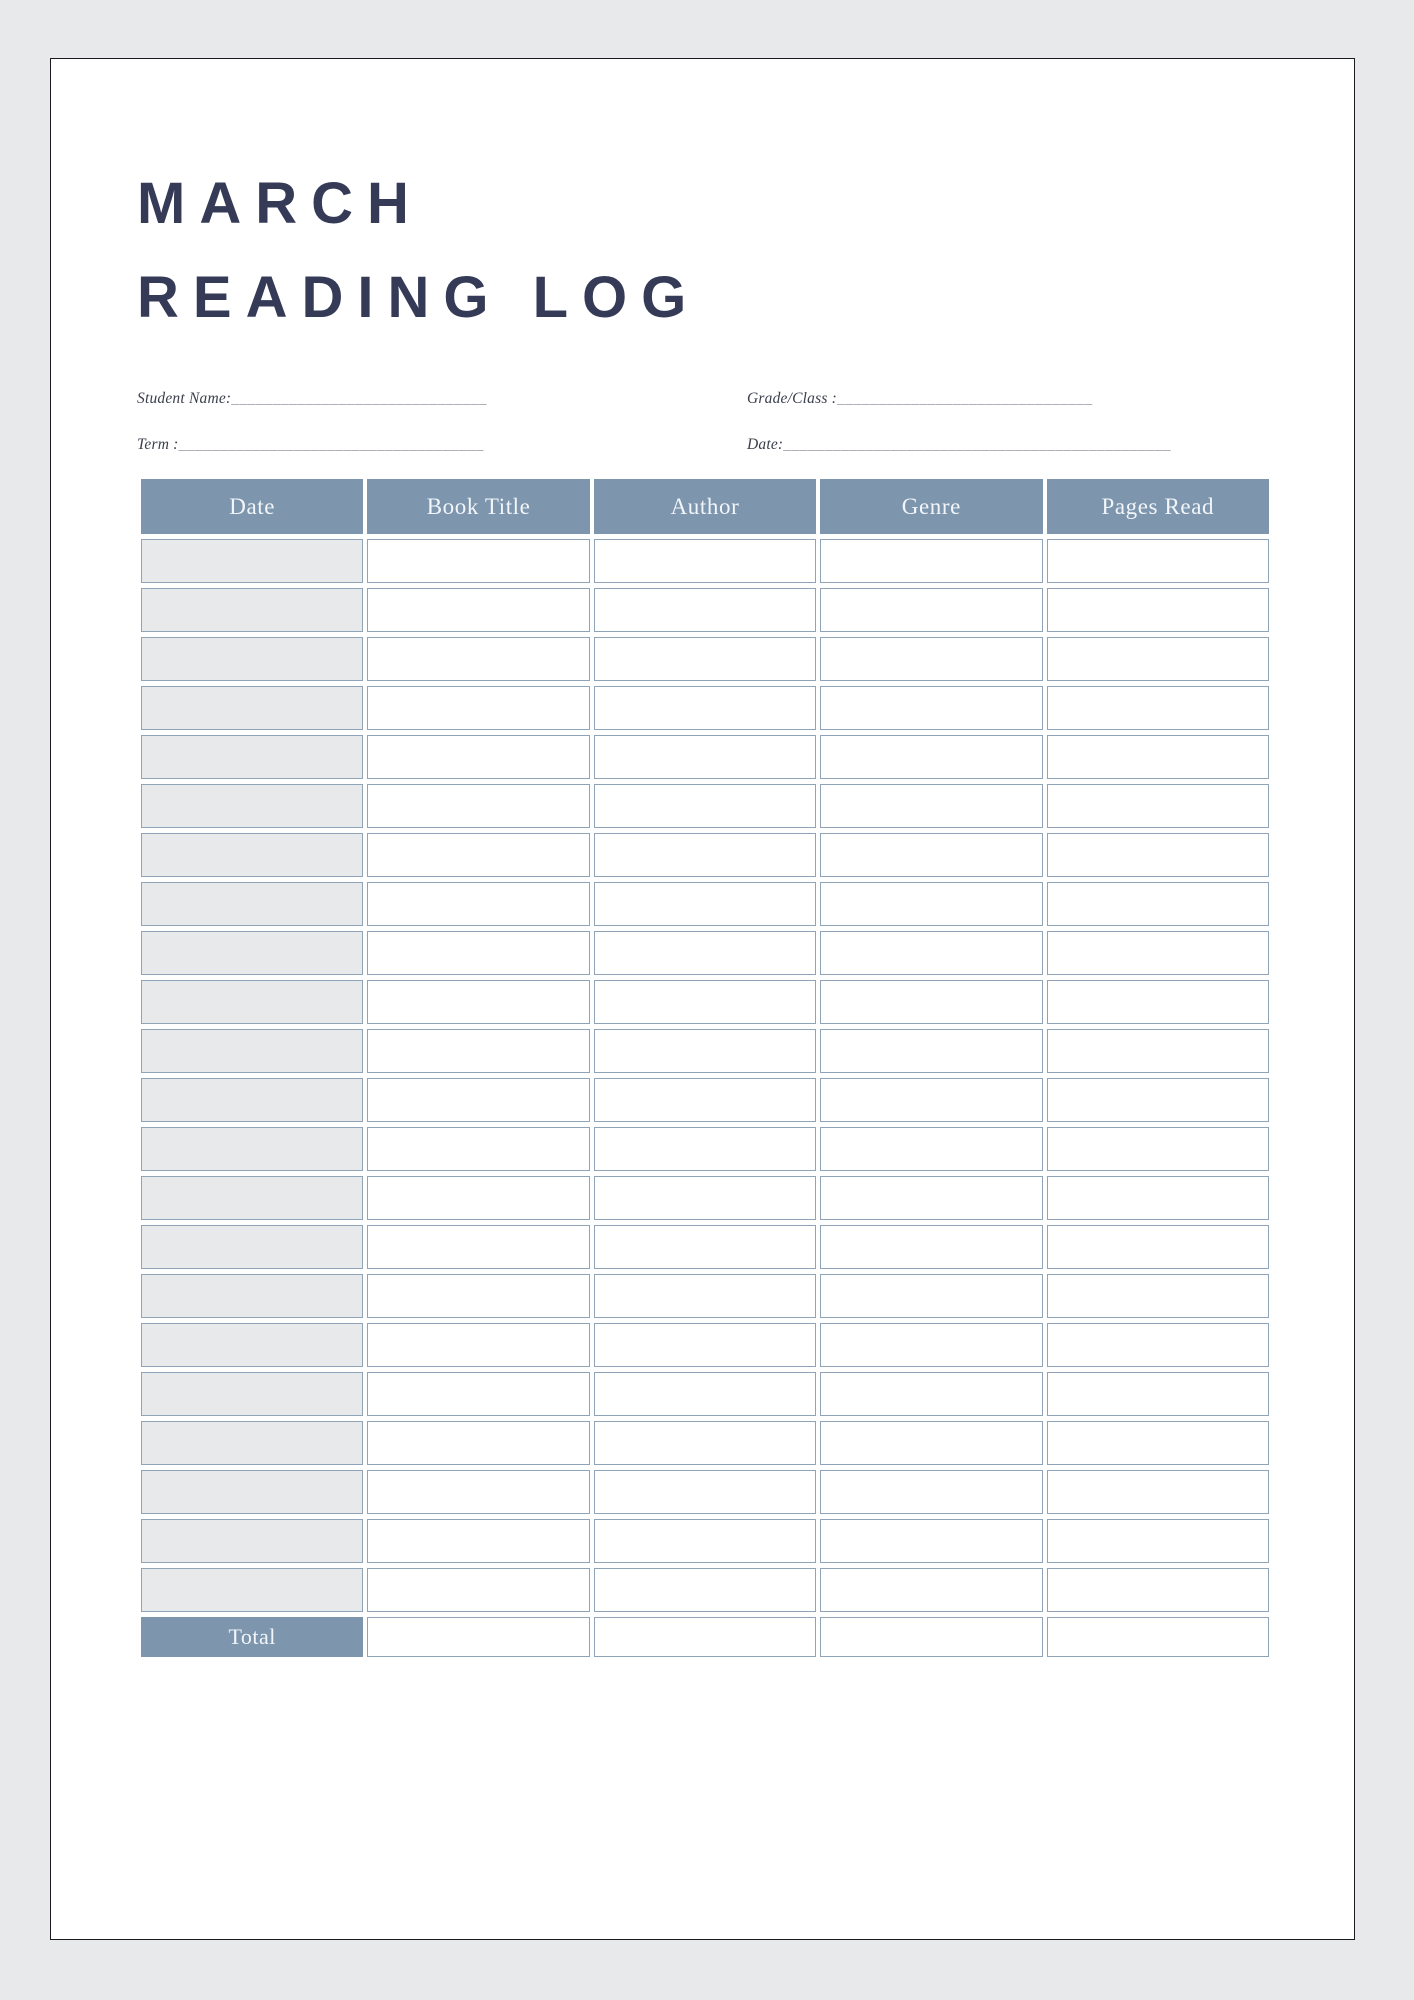 This screenshot has height=2000, width=1414. Describe the element at coordinates (359, 398) in the screenshot. I see `student-name-underline: _______________________________` at that location.